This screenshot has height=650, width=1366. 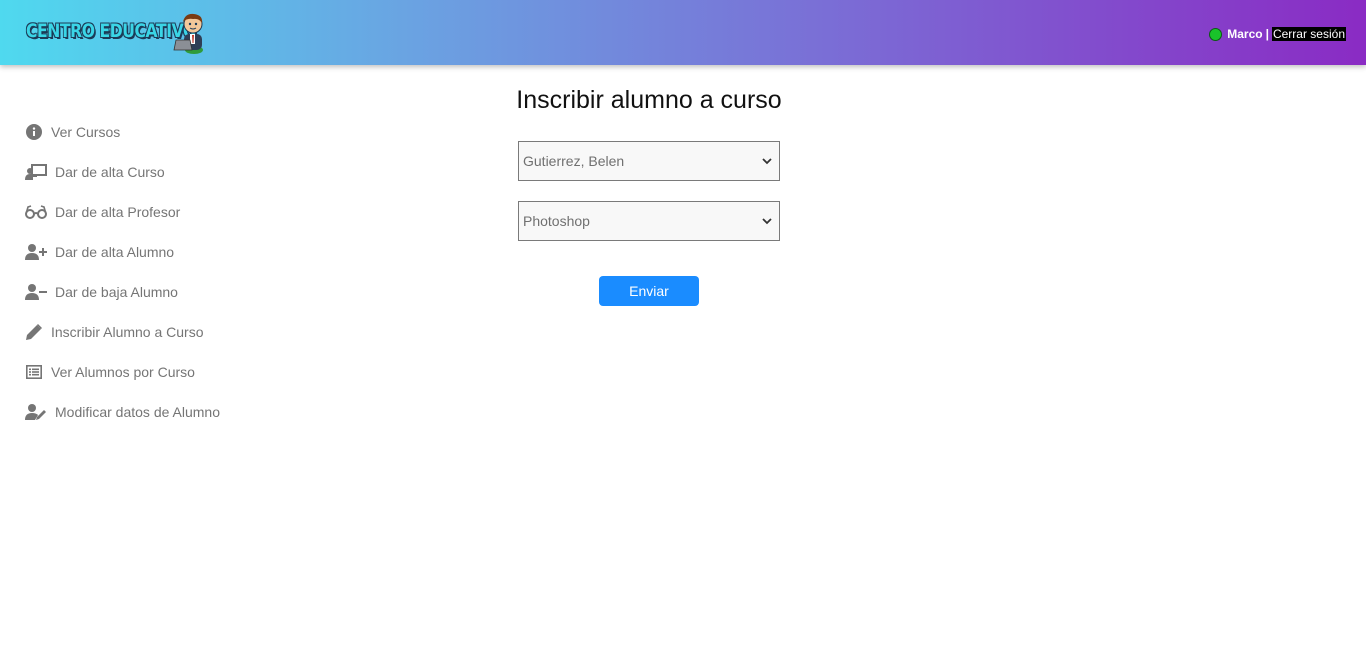 What do you see at coordinates (118, 212) in the screenshot?
I see `sidebar-item-label: Dar de alta Profesor` at bounding box center [118, 212].